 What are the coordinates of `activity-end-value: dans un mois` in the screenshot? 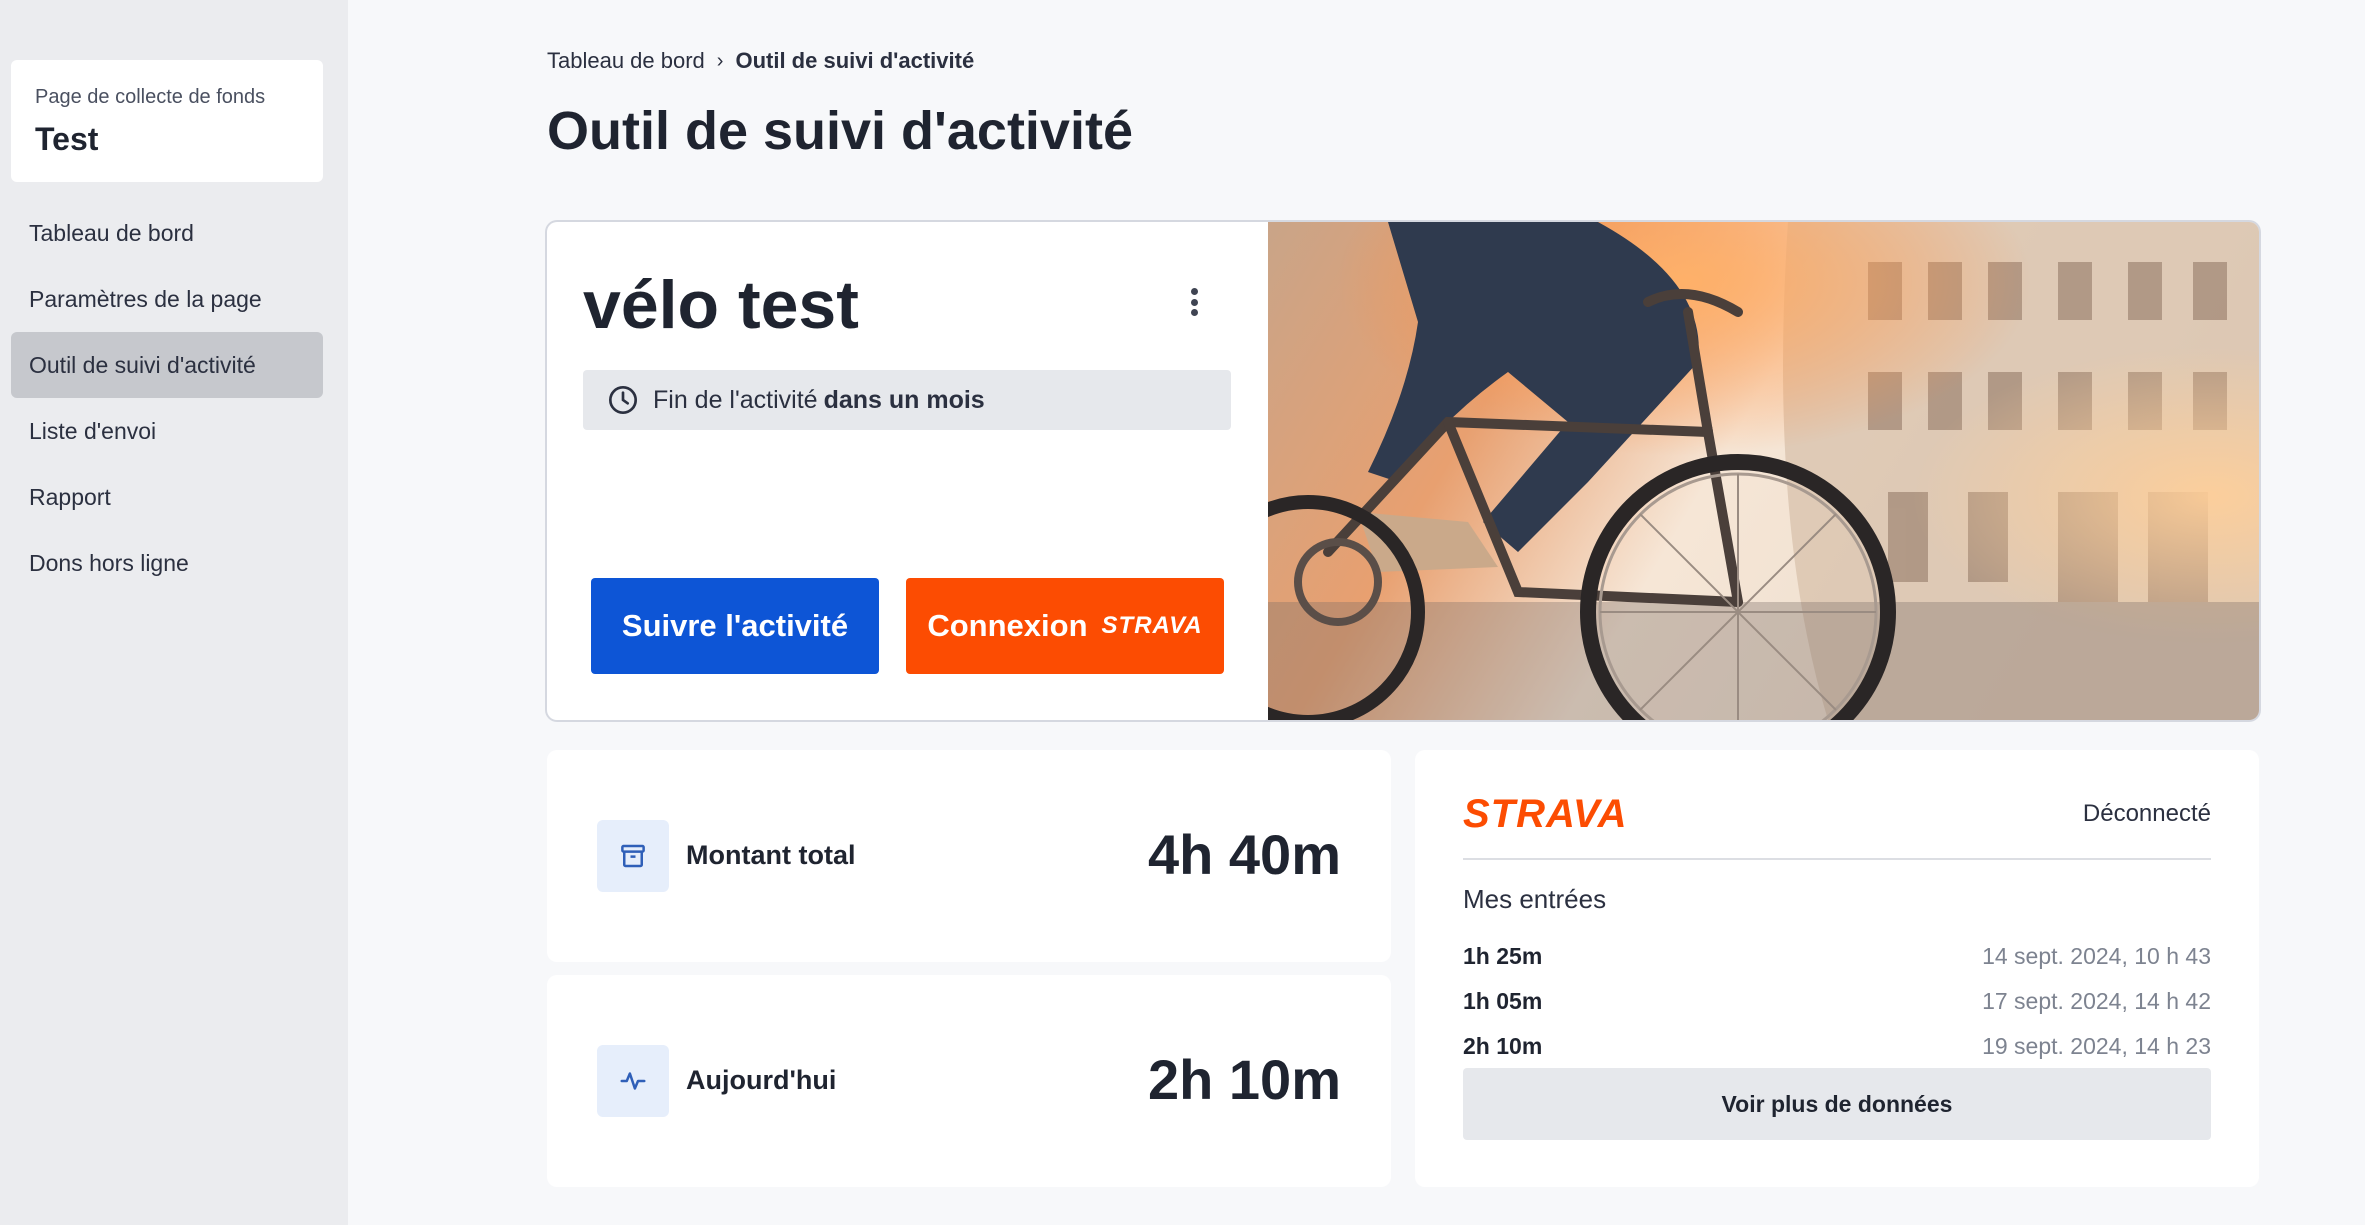 It's located at (904, 399).